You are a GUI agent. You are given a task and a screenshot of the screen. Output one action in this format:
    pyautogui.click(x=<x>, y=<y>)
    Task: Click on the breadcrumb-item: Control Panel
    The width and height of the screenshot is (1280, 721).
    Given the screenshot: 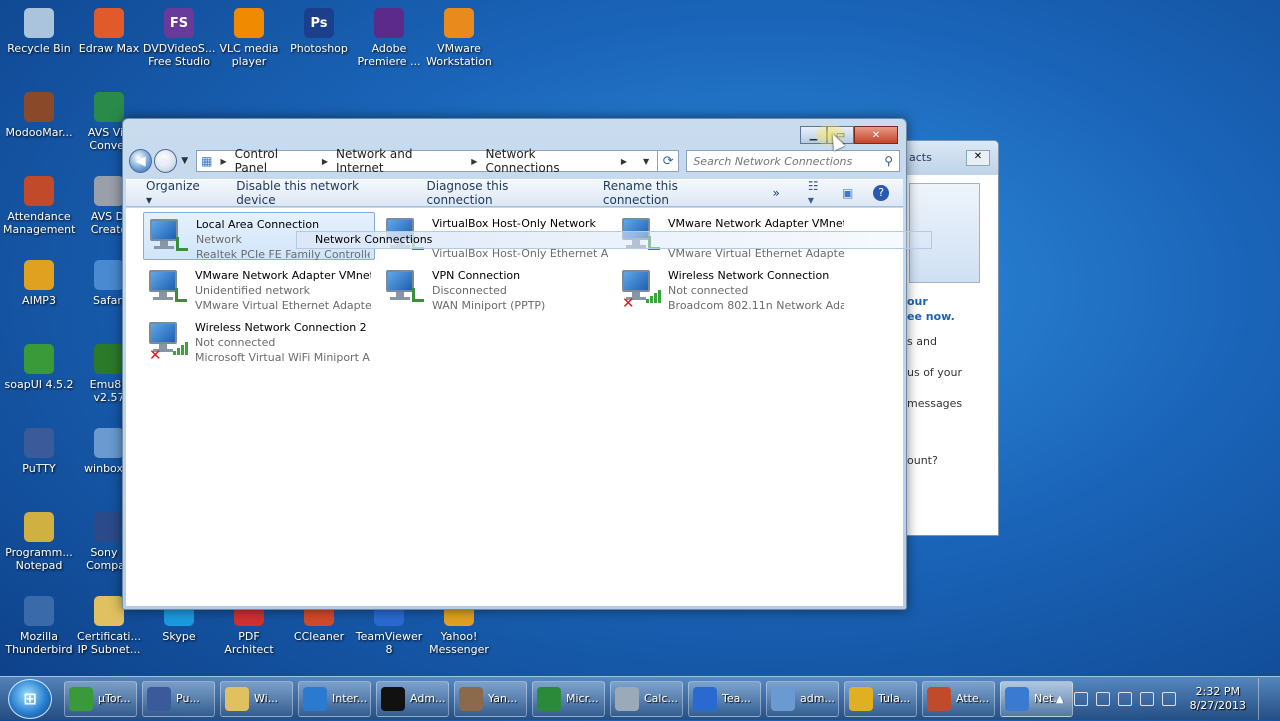 What is the action you would take?
    pyautogui.click(x=274, y=161)
    